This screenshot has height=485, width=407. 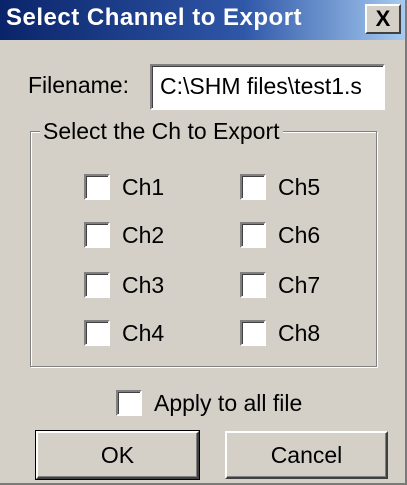 I want to click on checkbox-label: Ch1, so click(x=143, y=187).